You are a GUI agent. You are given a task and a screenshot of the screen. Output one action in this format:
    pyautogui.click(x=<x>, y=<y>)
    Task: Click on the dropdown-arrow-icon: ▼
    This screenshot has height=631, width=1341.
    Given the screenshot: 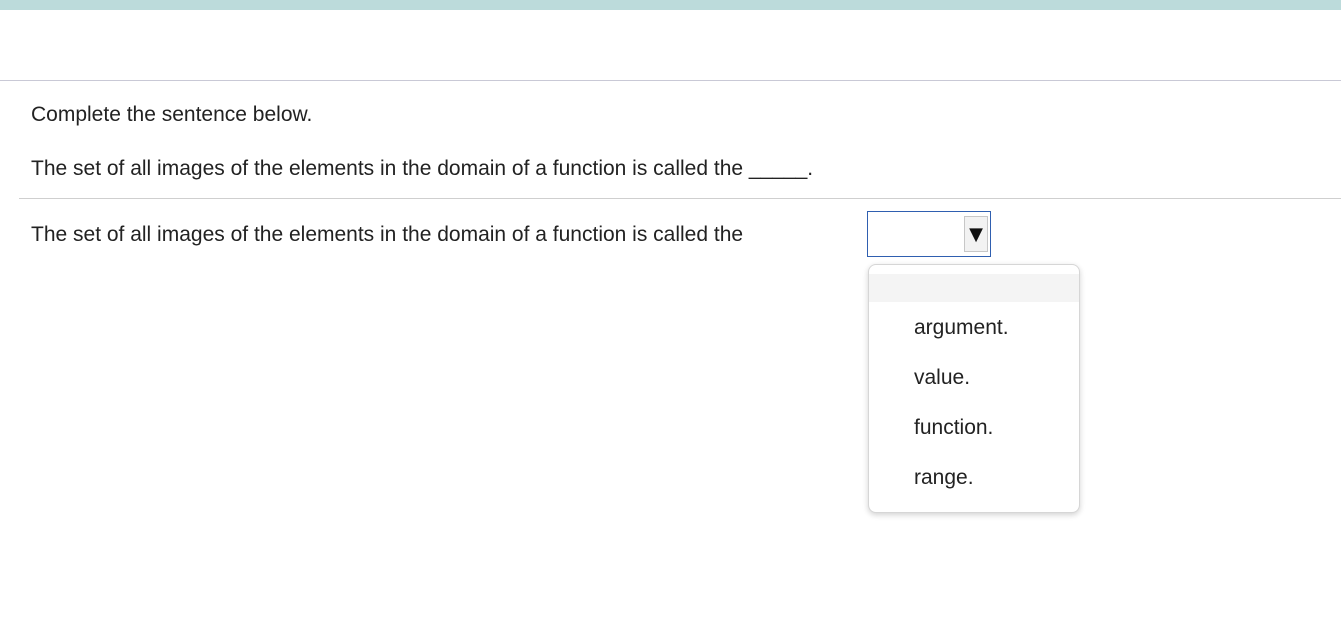 What is the action you would take?
    pyautogui.click(x=976, y=234)
    